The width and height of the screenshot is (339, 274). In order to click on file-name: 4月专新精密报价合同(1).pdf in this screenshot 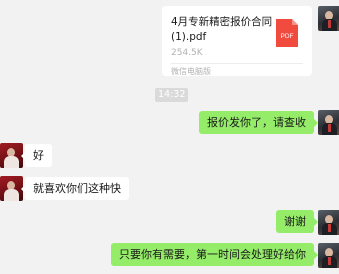, I will do `click(222, 29)`.